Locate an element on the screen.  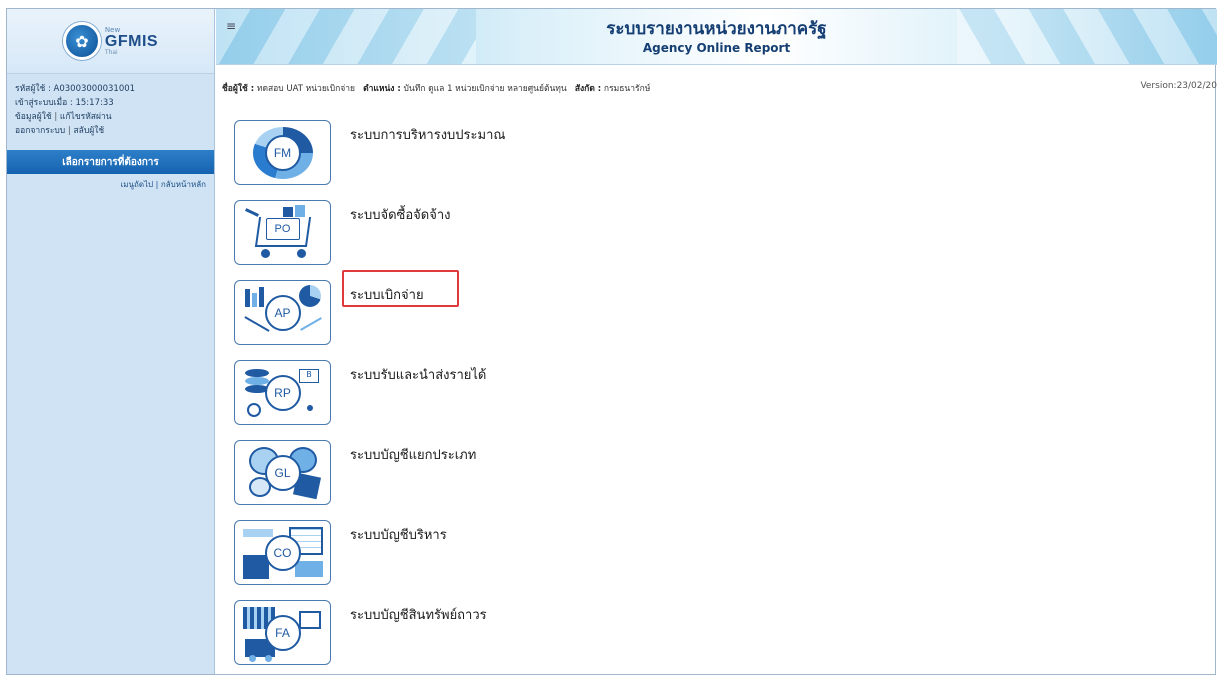
system-code: PO is located at coordinates (282, 228).